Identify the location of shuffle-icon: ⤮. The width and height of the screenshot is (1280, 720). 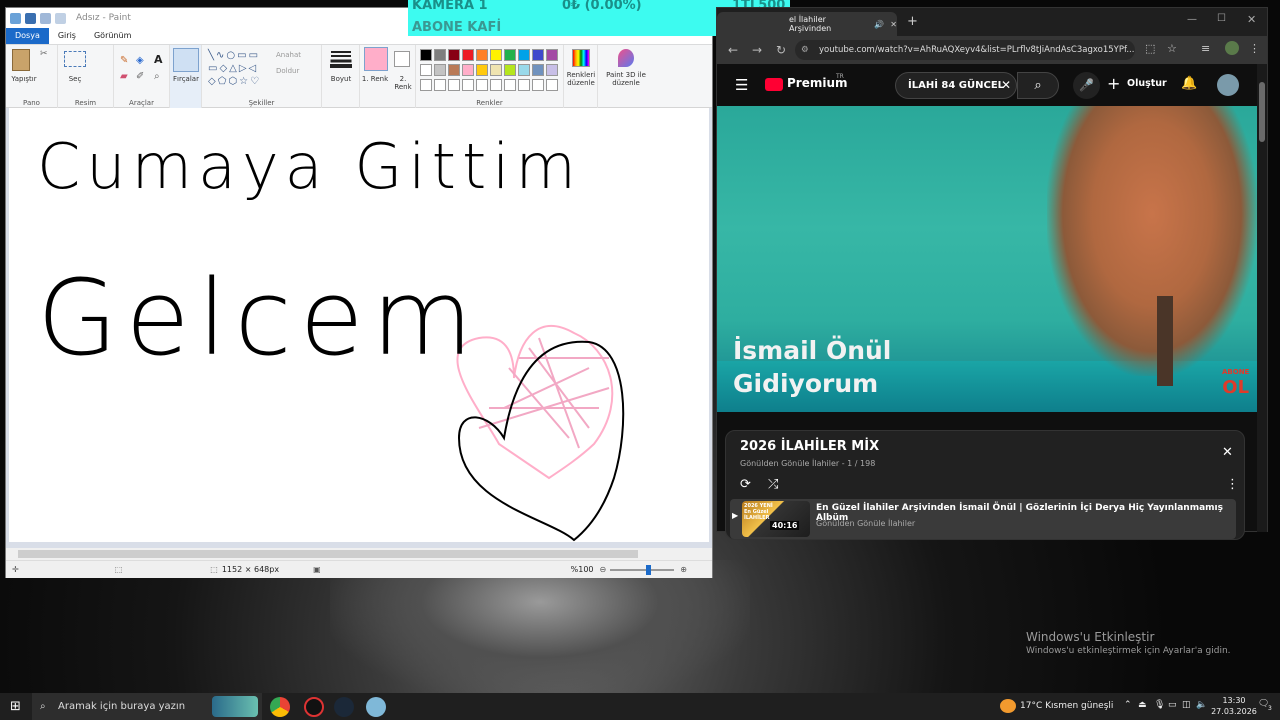
(773, 484).